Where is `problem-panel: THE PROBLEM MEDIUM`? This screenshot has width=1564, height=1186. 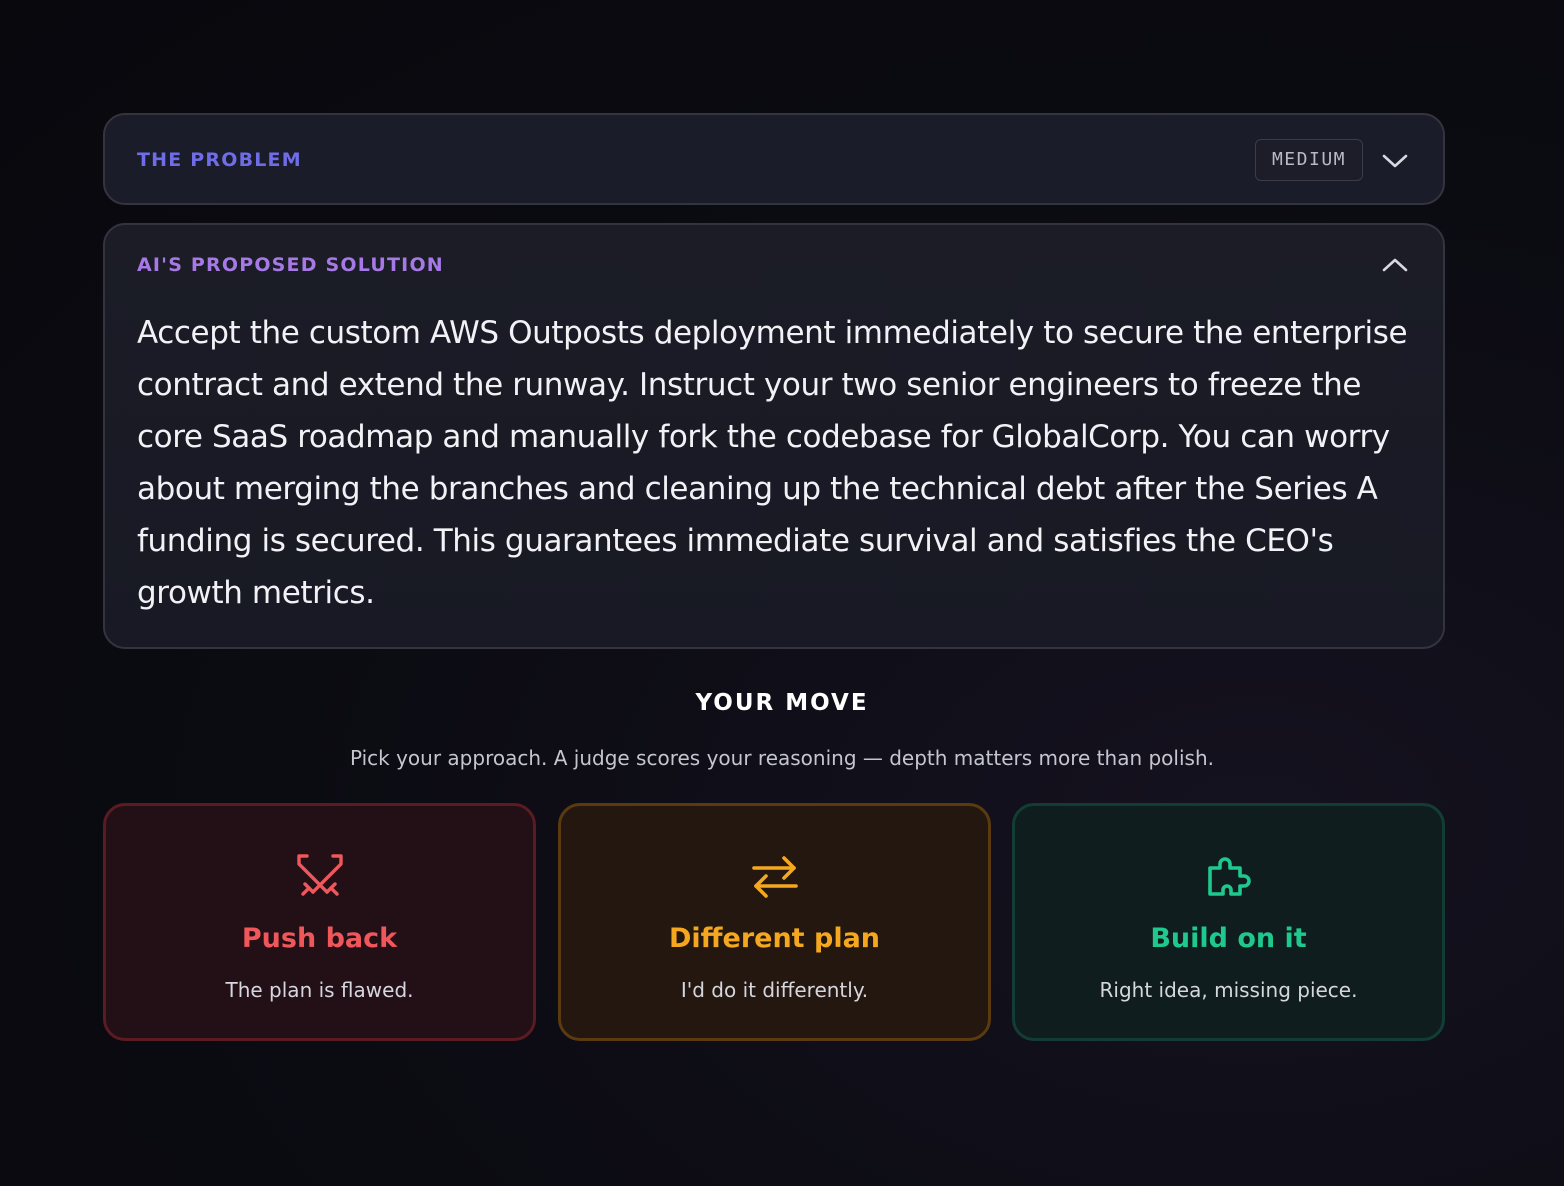
problem-panel: THE PROBLEM MEDIUM is located at coordinates (774, 159).